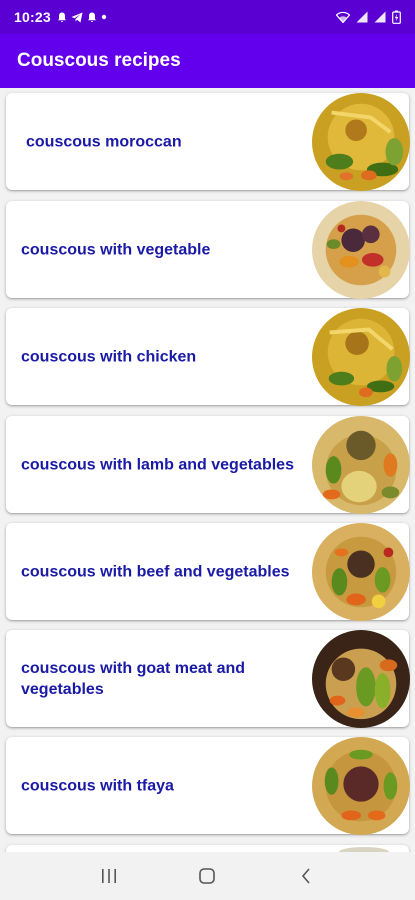  Describe the element at coordinates (99, 60) in the screenshot. I see `app-title: Couscous recipes` at that location.